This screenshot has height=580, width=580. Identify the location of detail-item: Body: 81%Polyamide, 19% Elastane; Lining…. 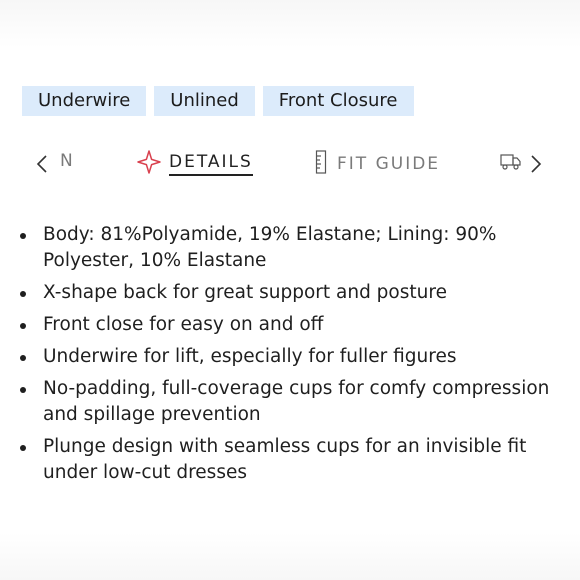
(290, 248).